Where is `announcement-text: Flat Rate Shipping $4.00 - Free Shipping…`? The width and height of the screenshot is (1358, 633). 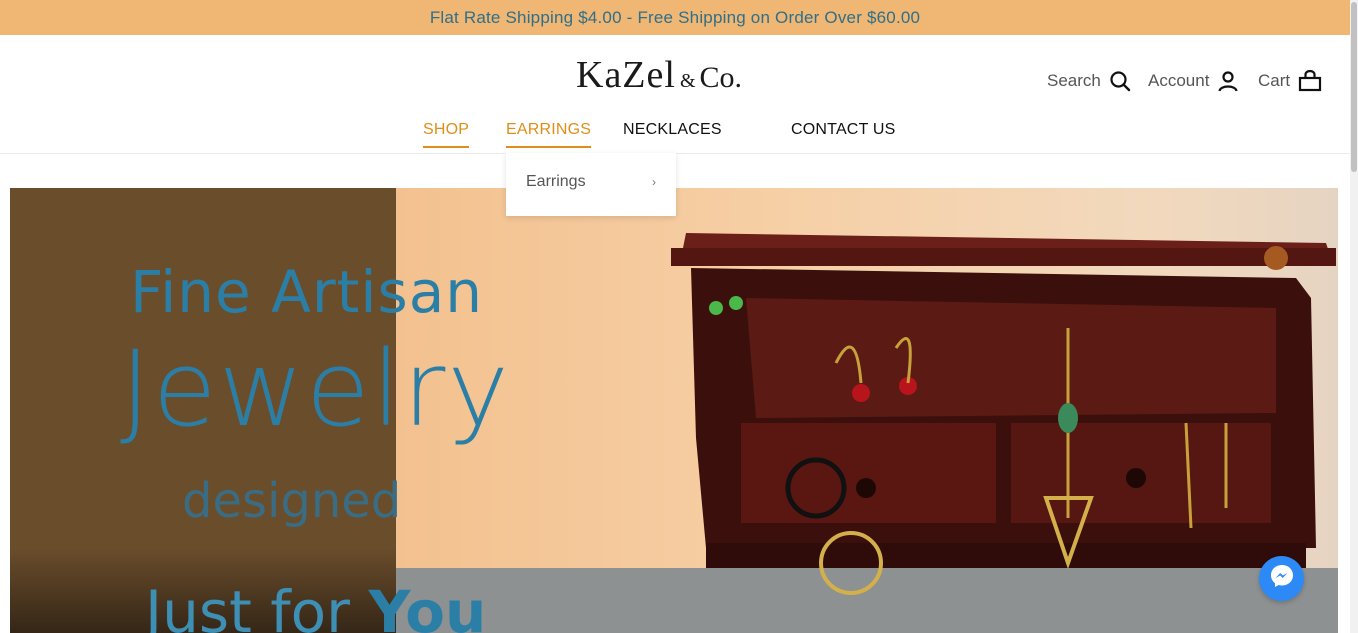
announcement-text: Flat Rate Shipping $4.00 - Free Shipping… is located at coordinates (675, 17).